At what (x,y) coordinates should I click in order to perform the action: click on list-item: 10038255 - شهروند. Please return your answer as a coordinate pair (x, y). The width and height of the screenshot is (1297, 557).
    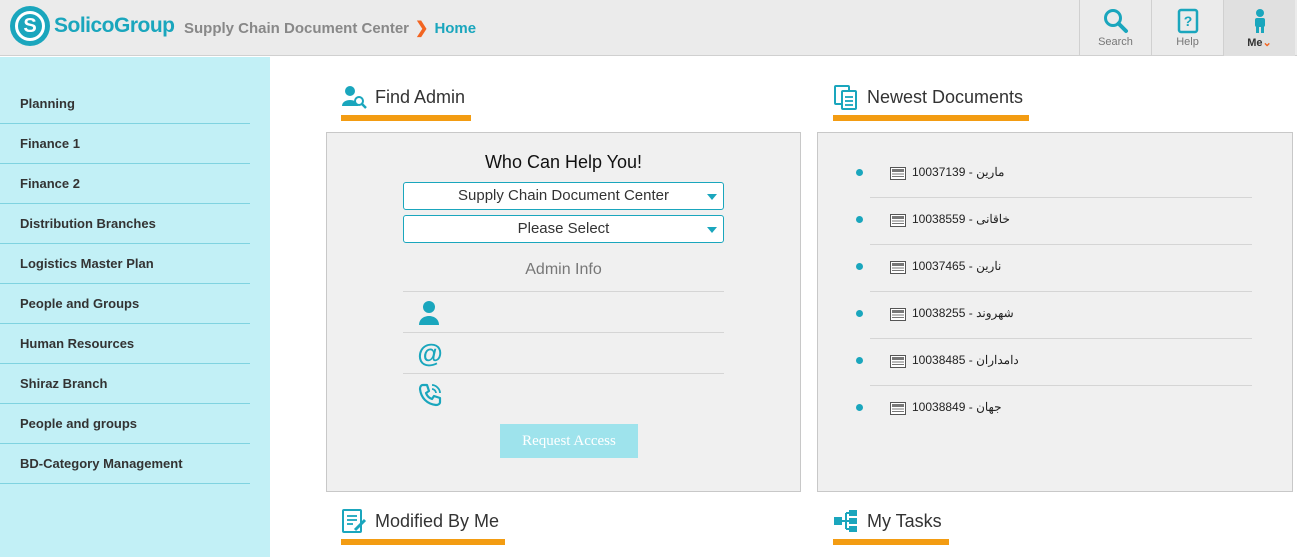
    Looking at the image, I should click on (1055, 315).